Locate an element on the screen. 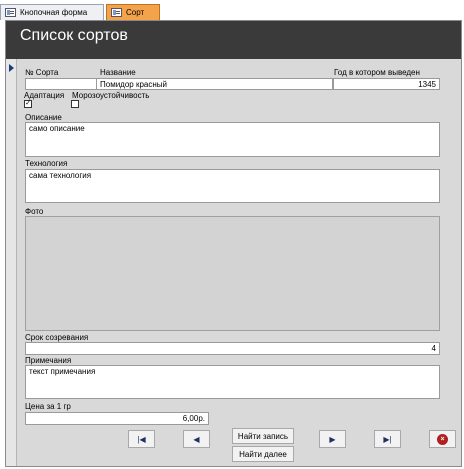 This screenshot has height=469, width=464. previous-record-icon: ◀ is located at coordinates (196, 439).